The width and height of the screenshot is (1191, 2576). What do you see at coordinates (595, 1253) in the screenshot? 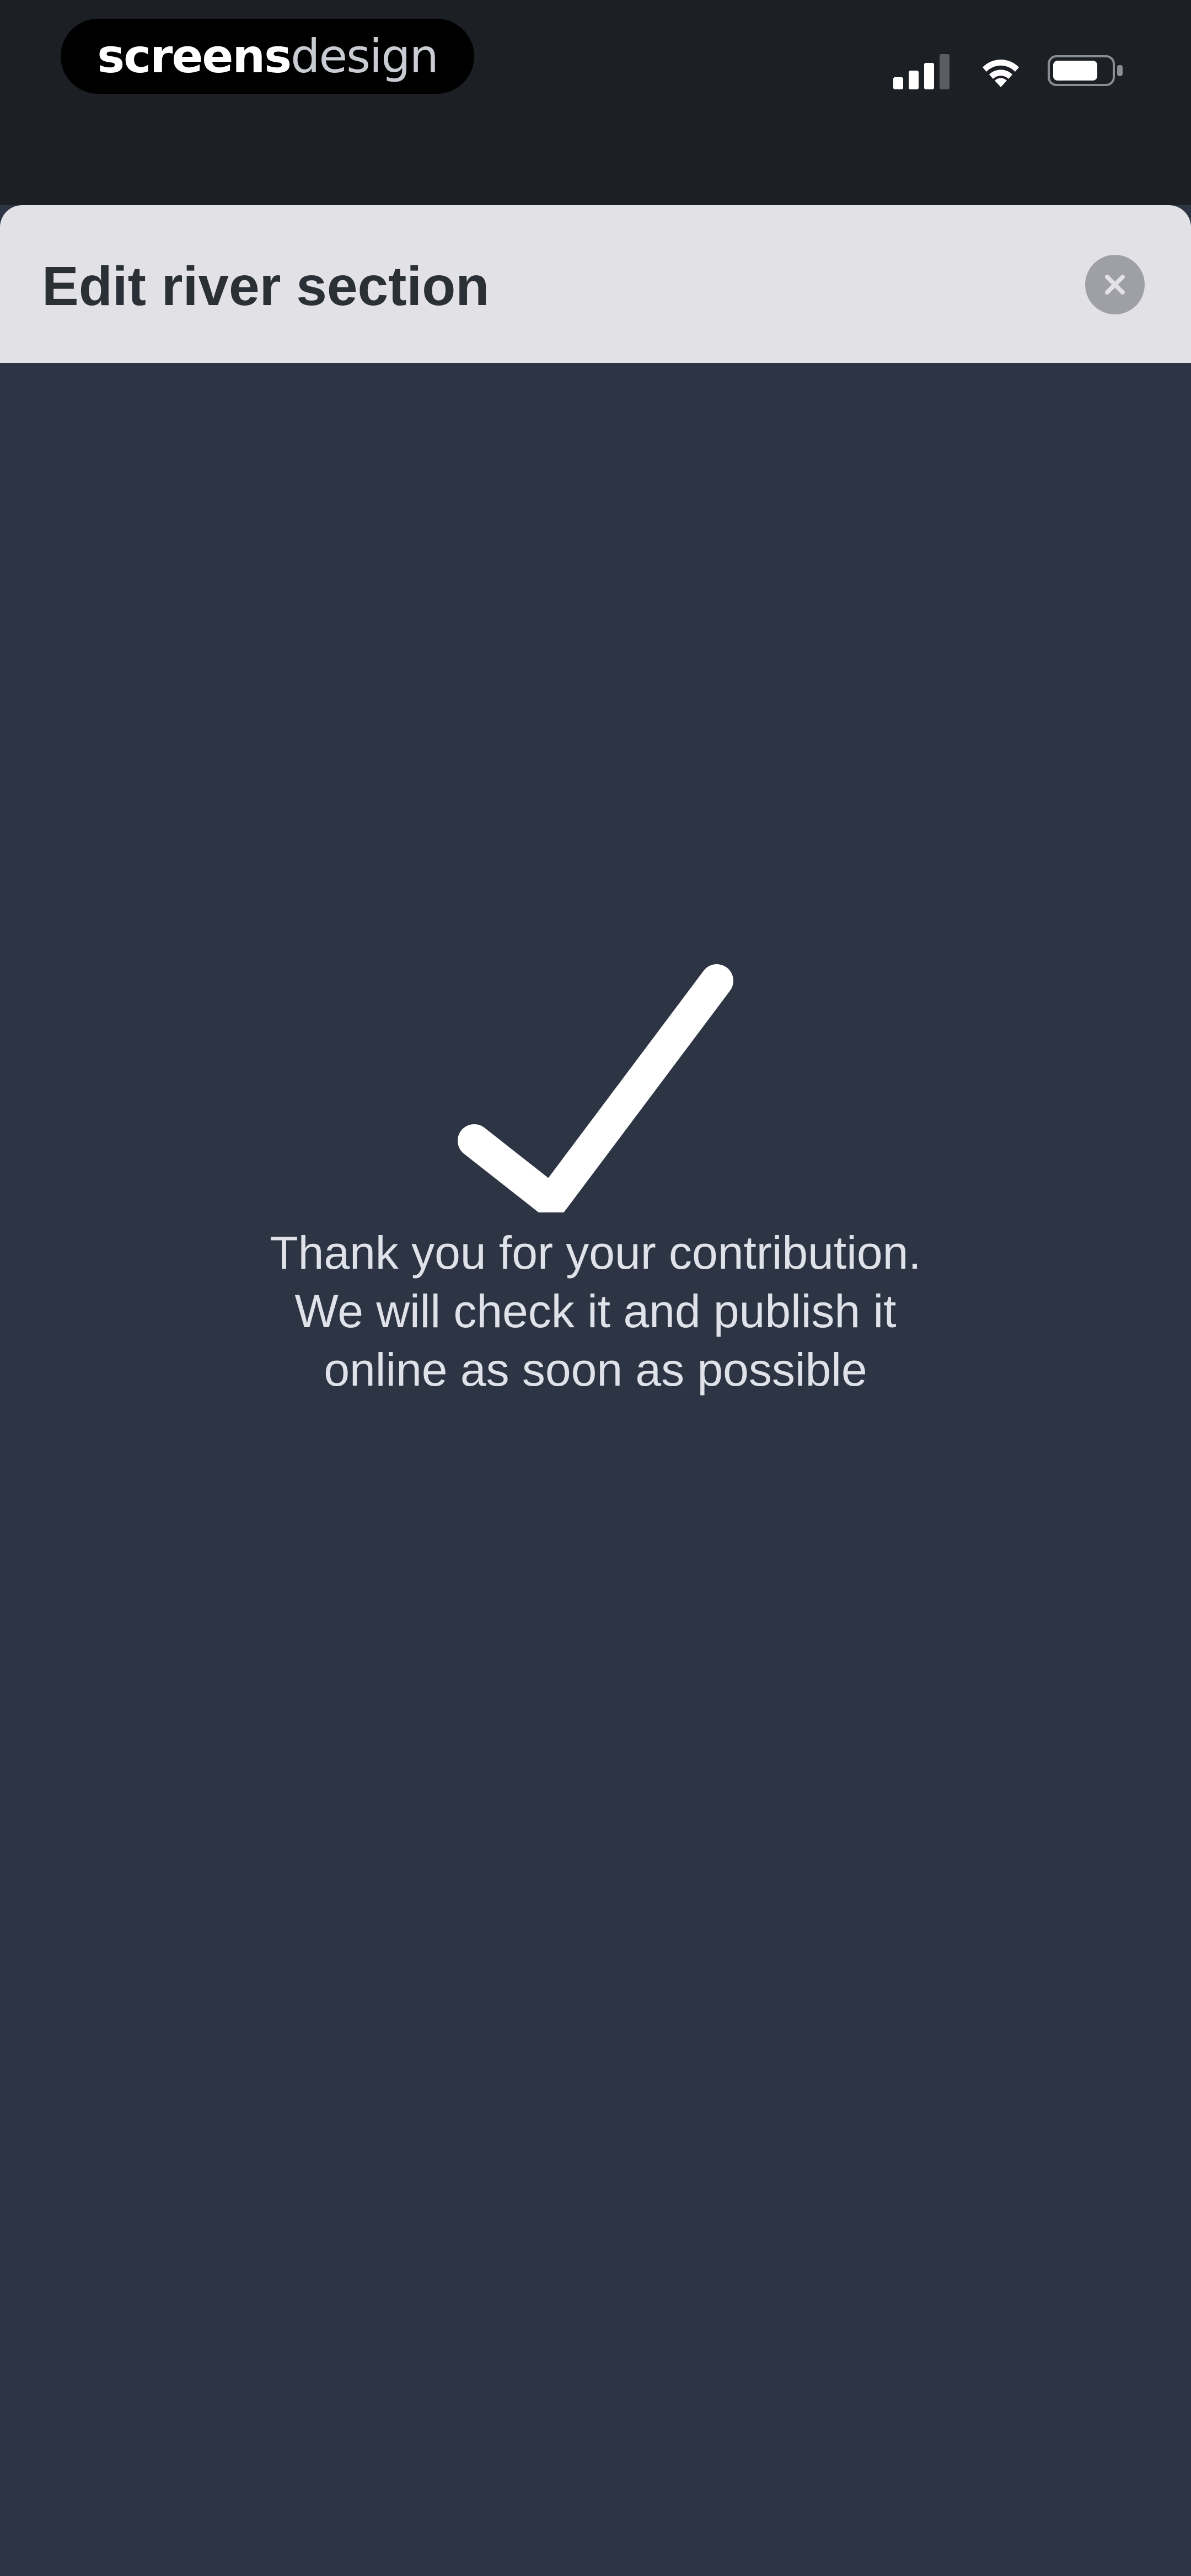
I see `message-line-1: Thank you for your contribution.` at bounding box center [595, 1253].